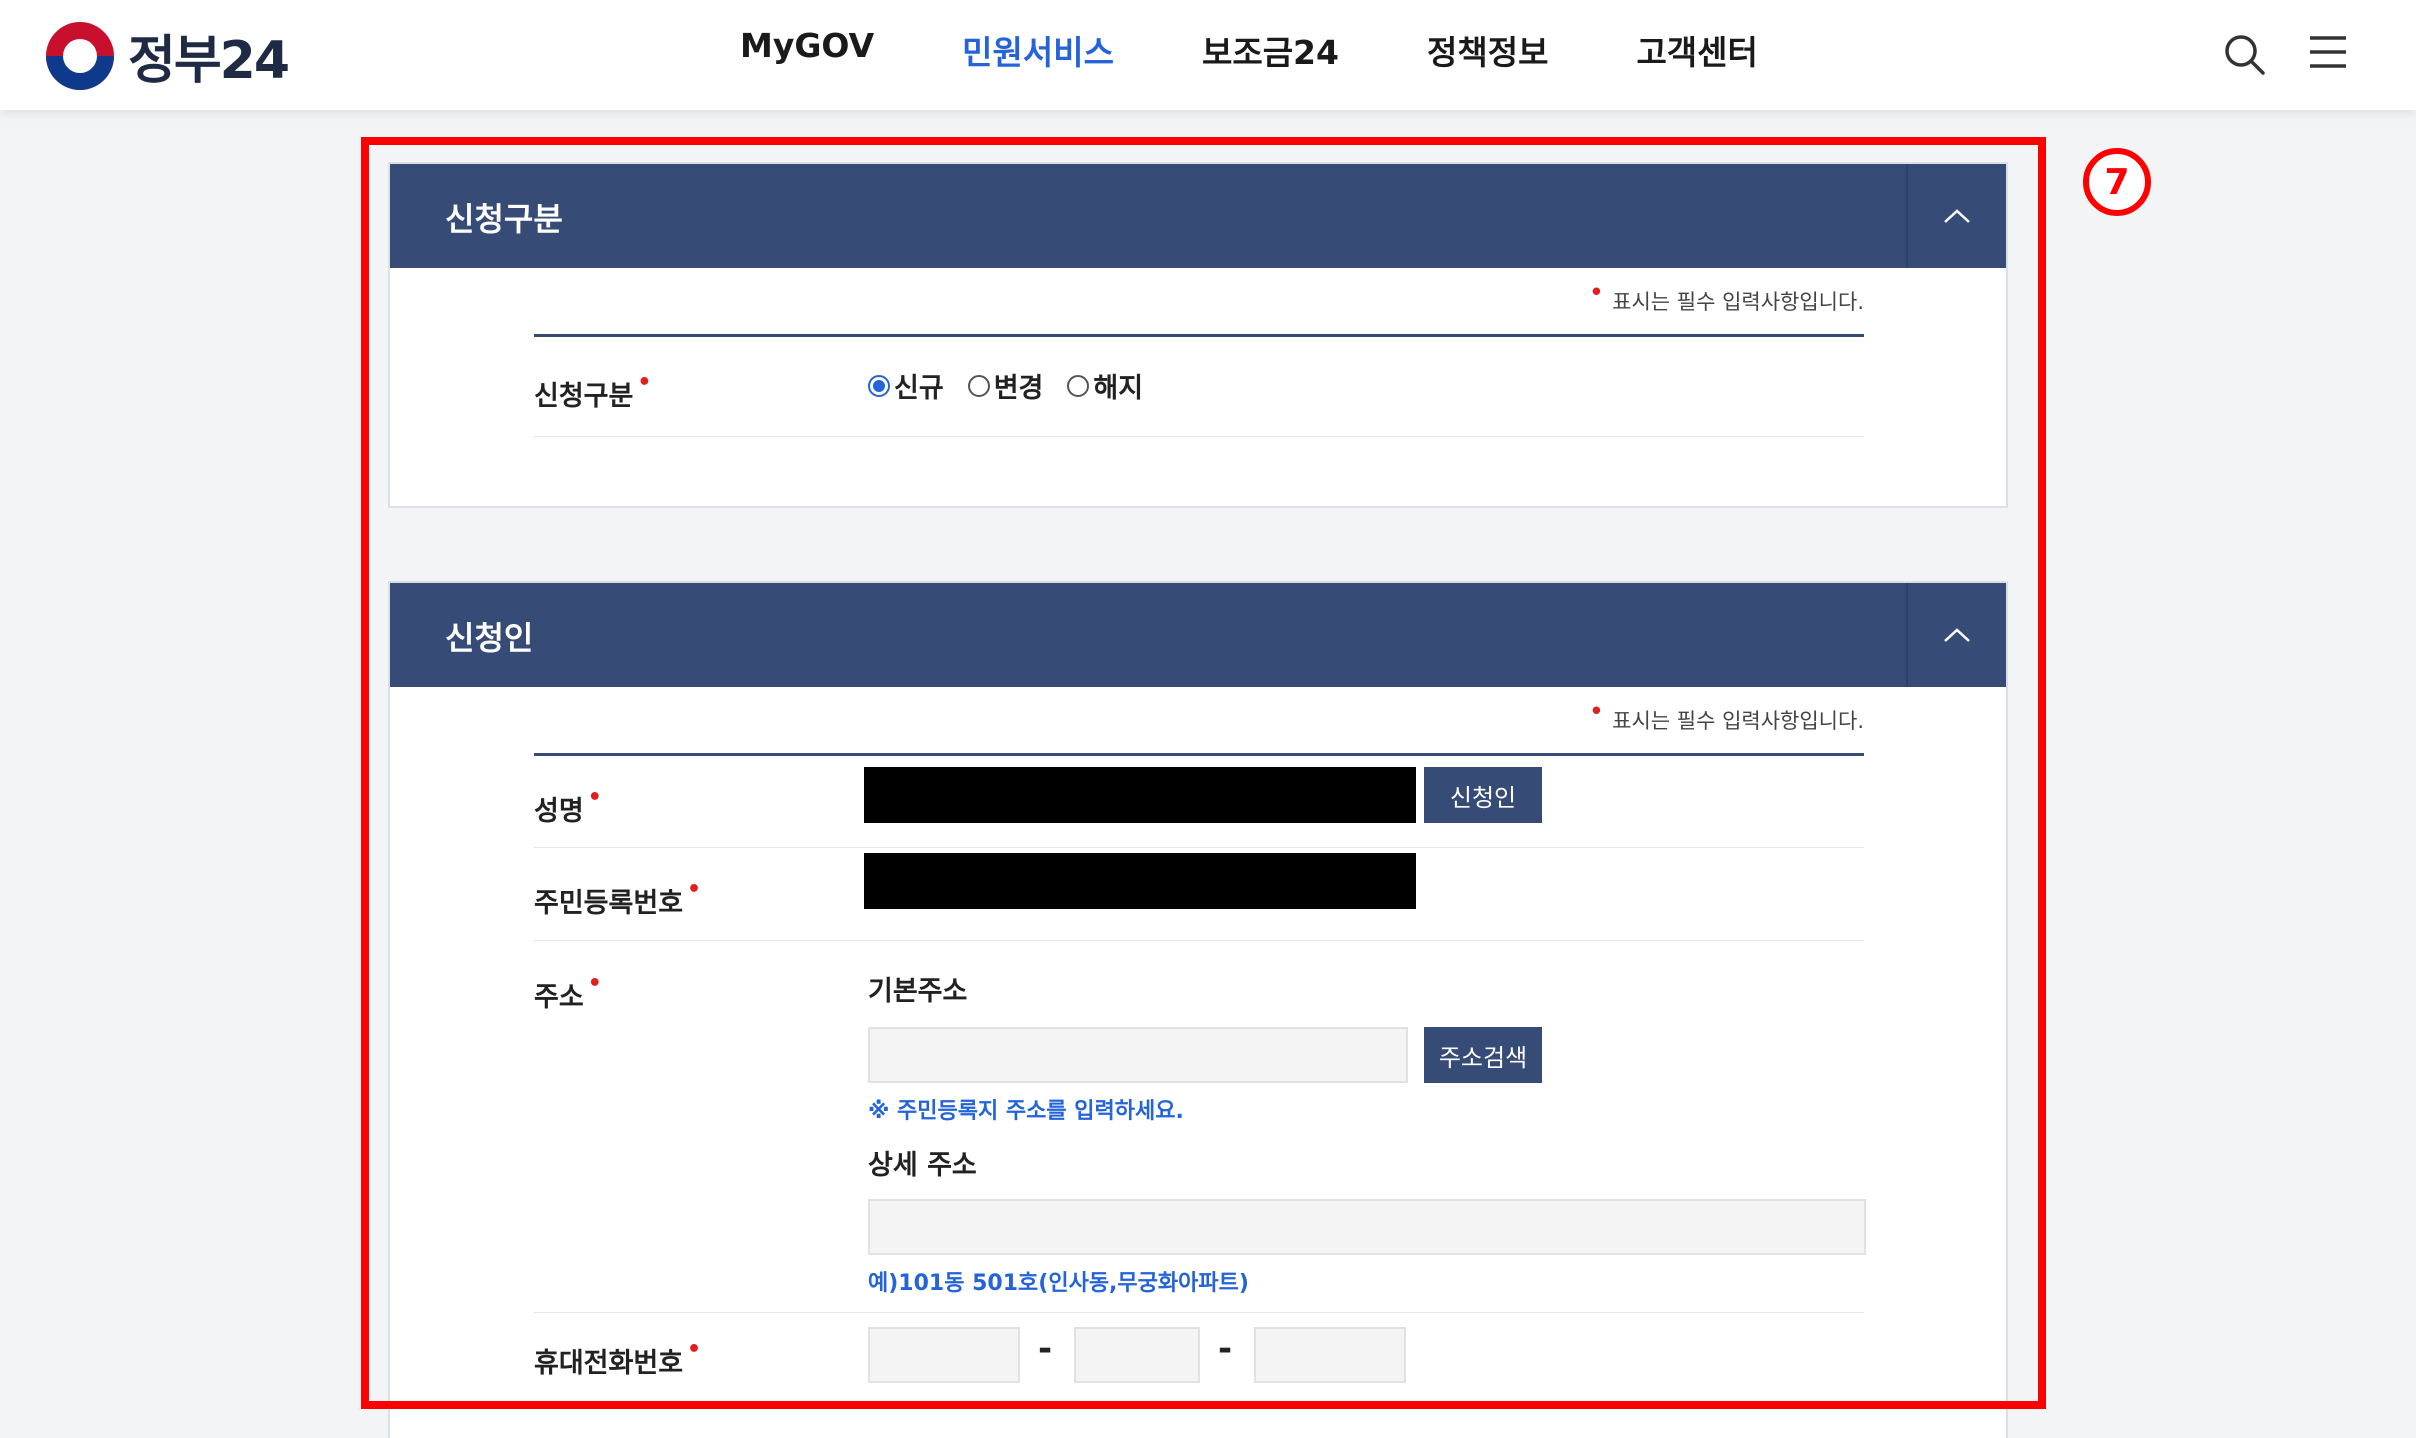 This screenshot has width=2416, height=1438. I want to click on nav-item-civil-service: 민원서비스, so click(1038, 50).